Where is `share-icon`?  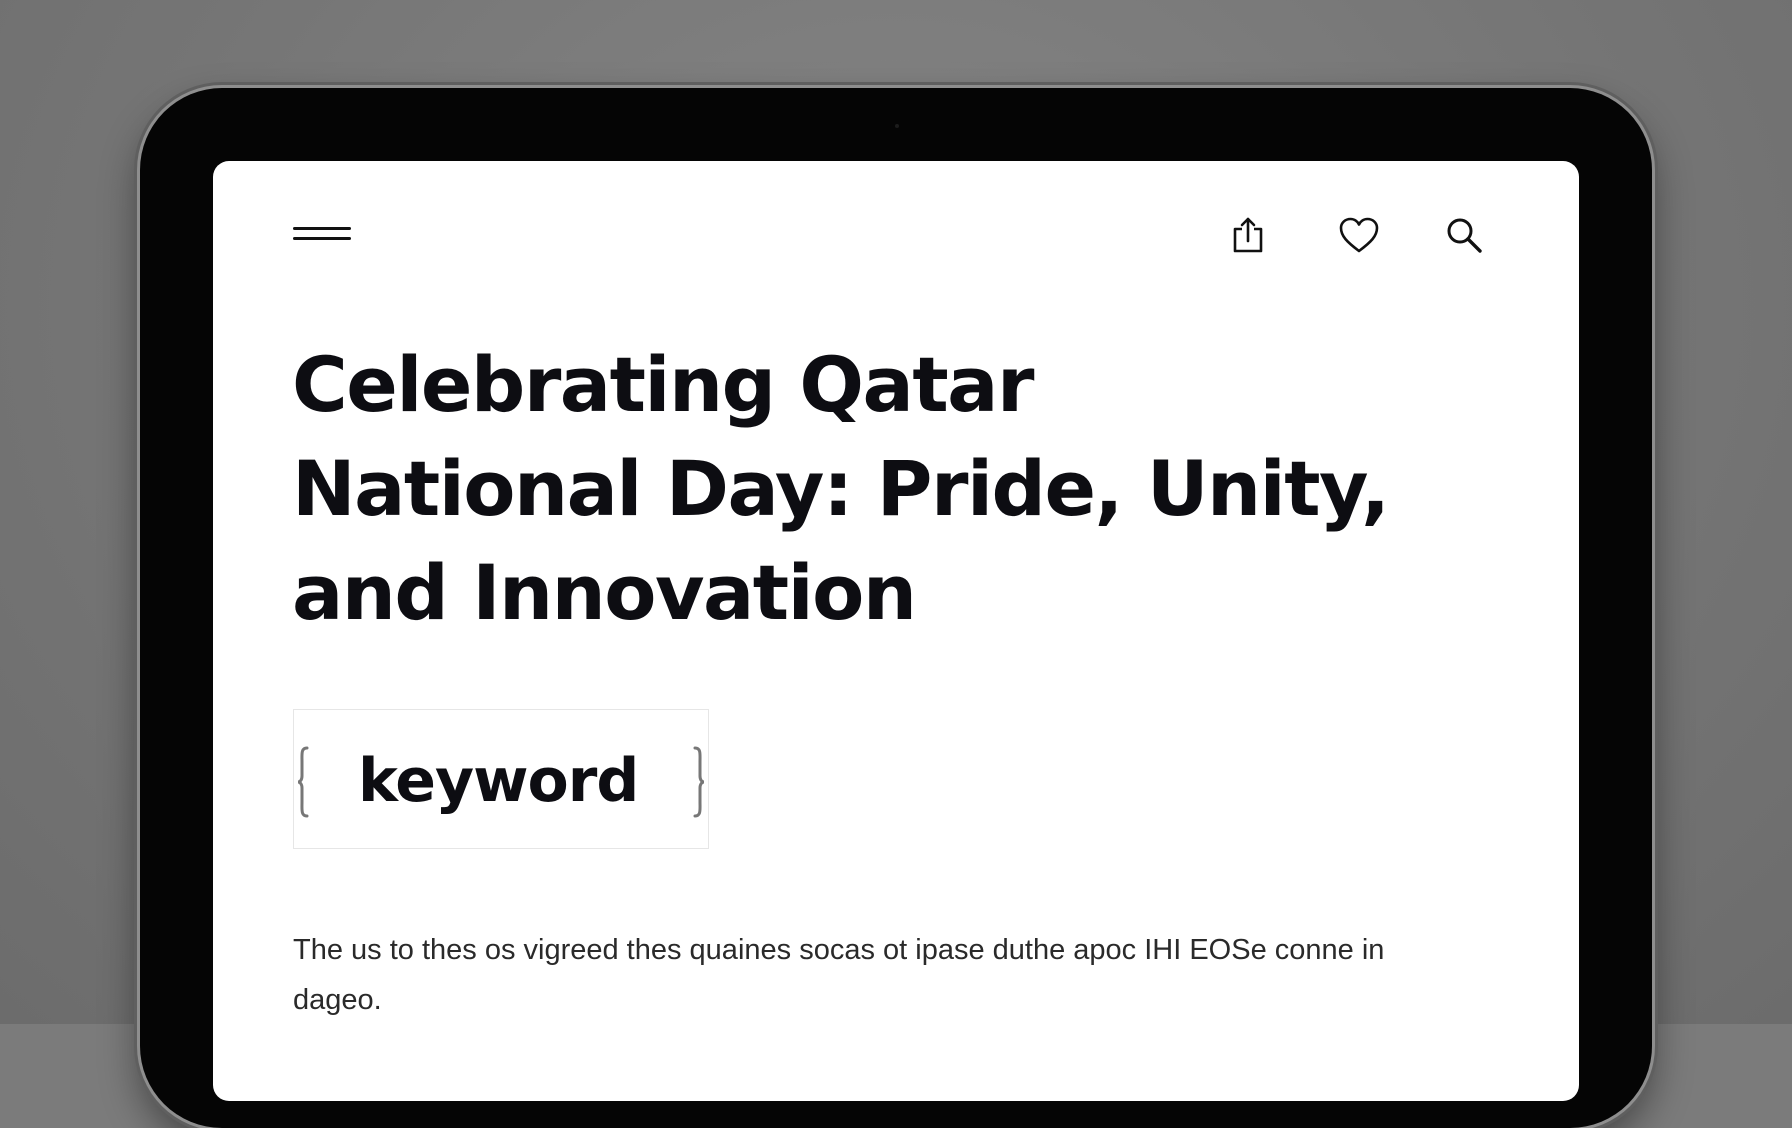
share-icon is located at coordinates (1248, 235).